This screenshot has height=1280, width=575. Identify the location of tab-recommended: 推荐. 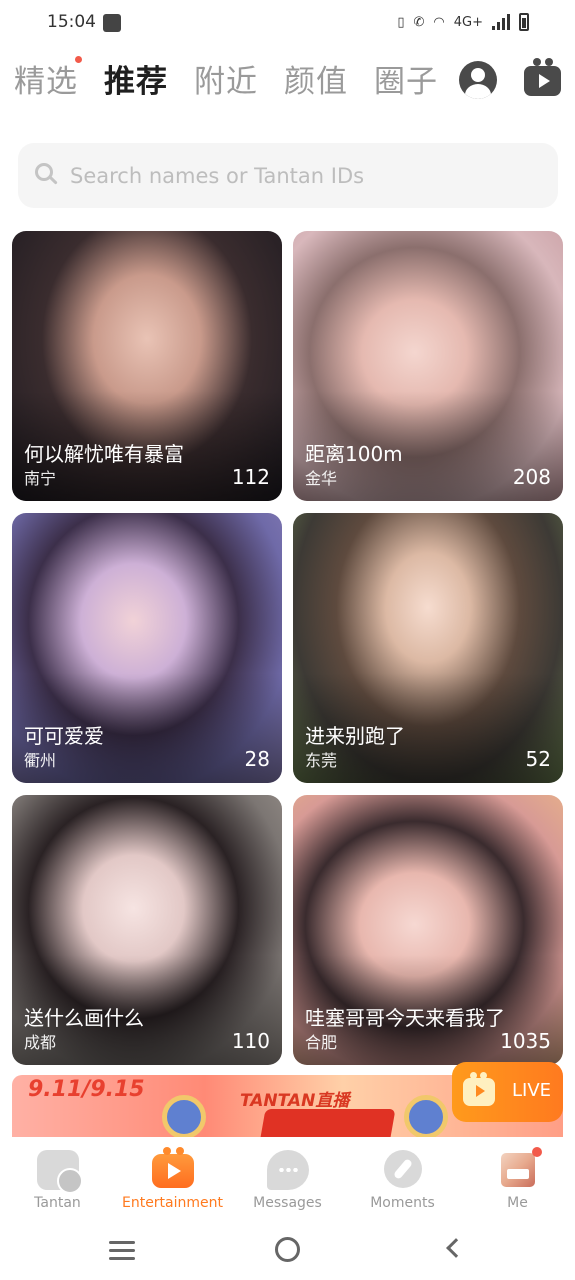
(136, 78).